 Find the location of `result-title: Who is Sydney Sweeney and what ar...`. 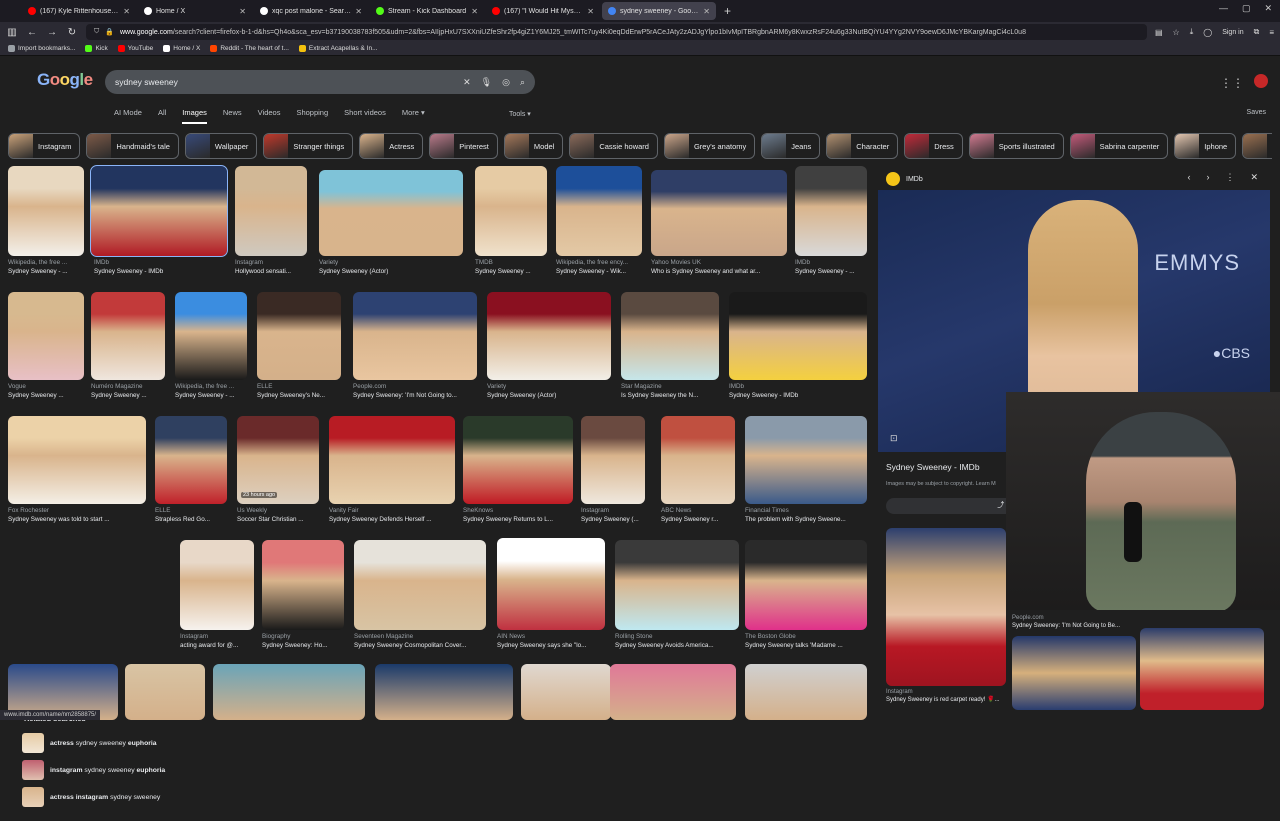

result-title: Who is Sydney Sweeney and what ar... is located at coordinates (719, 271).